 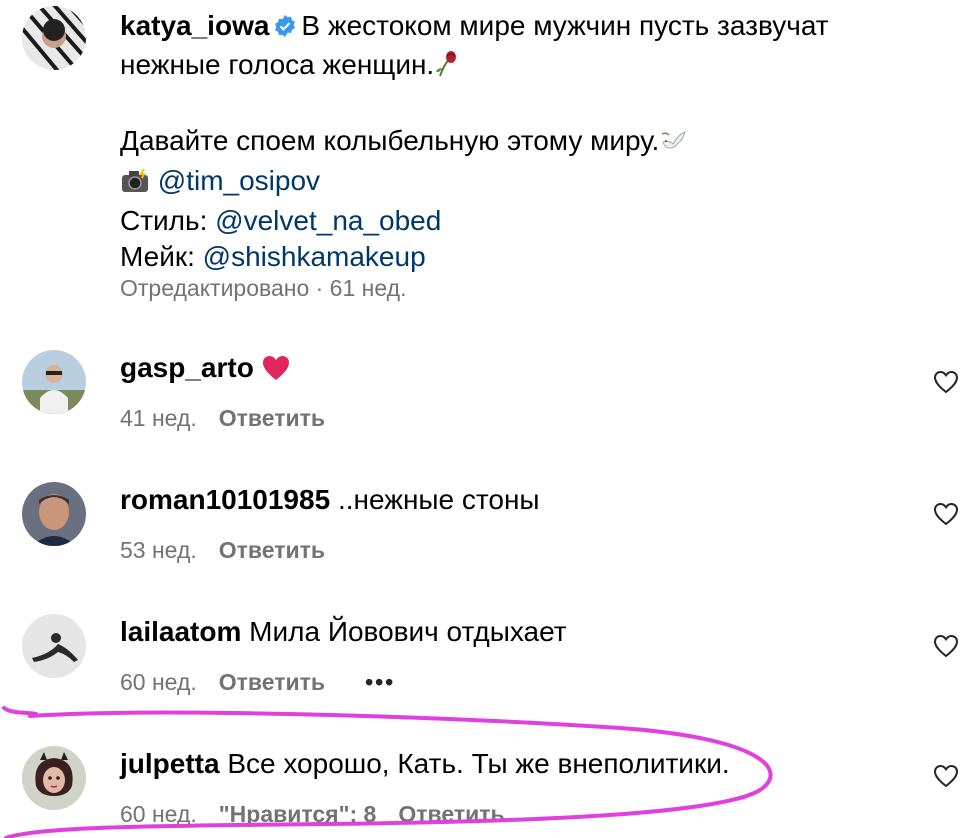 I want to click on avatar-katya-iowa, so click(x=54, y=38).